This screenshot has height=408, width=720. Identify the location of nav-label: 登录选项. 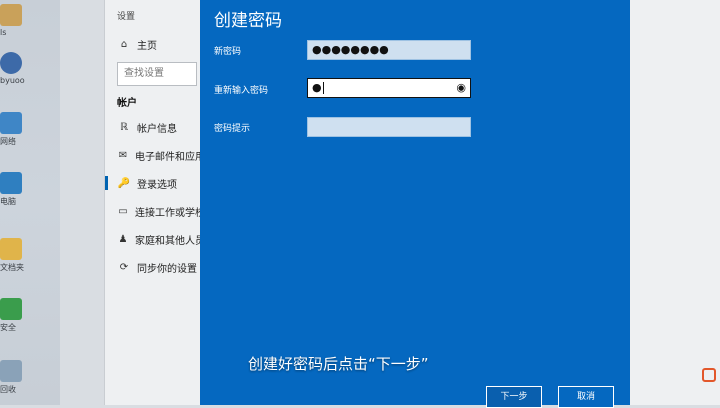
(157, 185).